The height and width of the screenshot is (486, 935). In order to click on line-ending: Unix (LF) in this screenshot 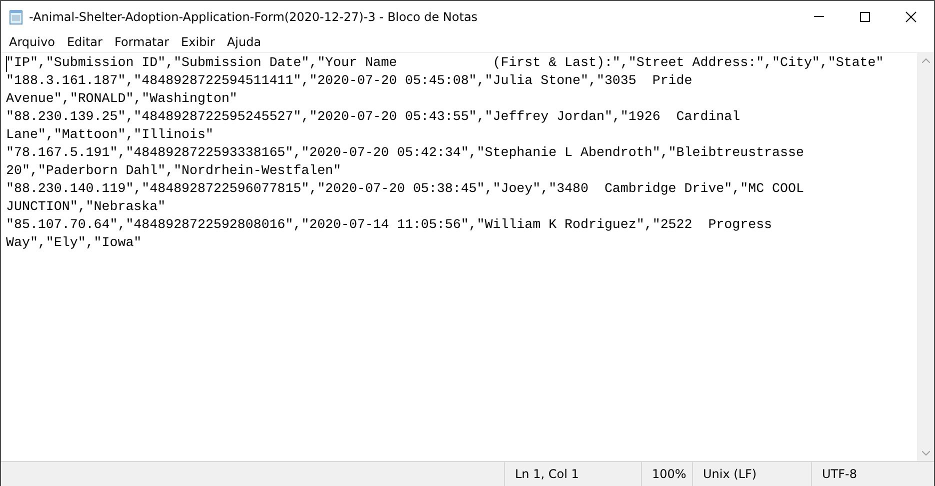, I will do `click(751, 474)`.